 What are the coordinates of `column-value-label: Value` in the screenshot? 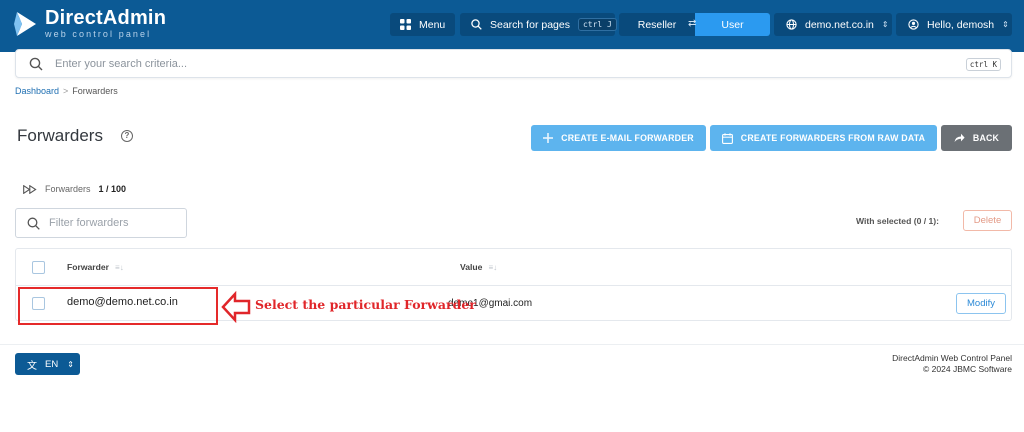 It's located at (471, 267).